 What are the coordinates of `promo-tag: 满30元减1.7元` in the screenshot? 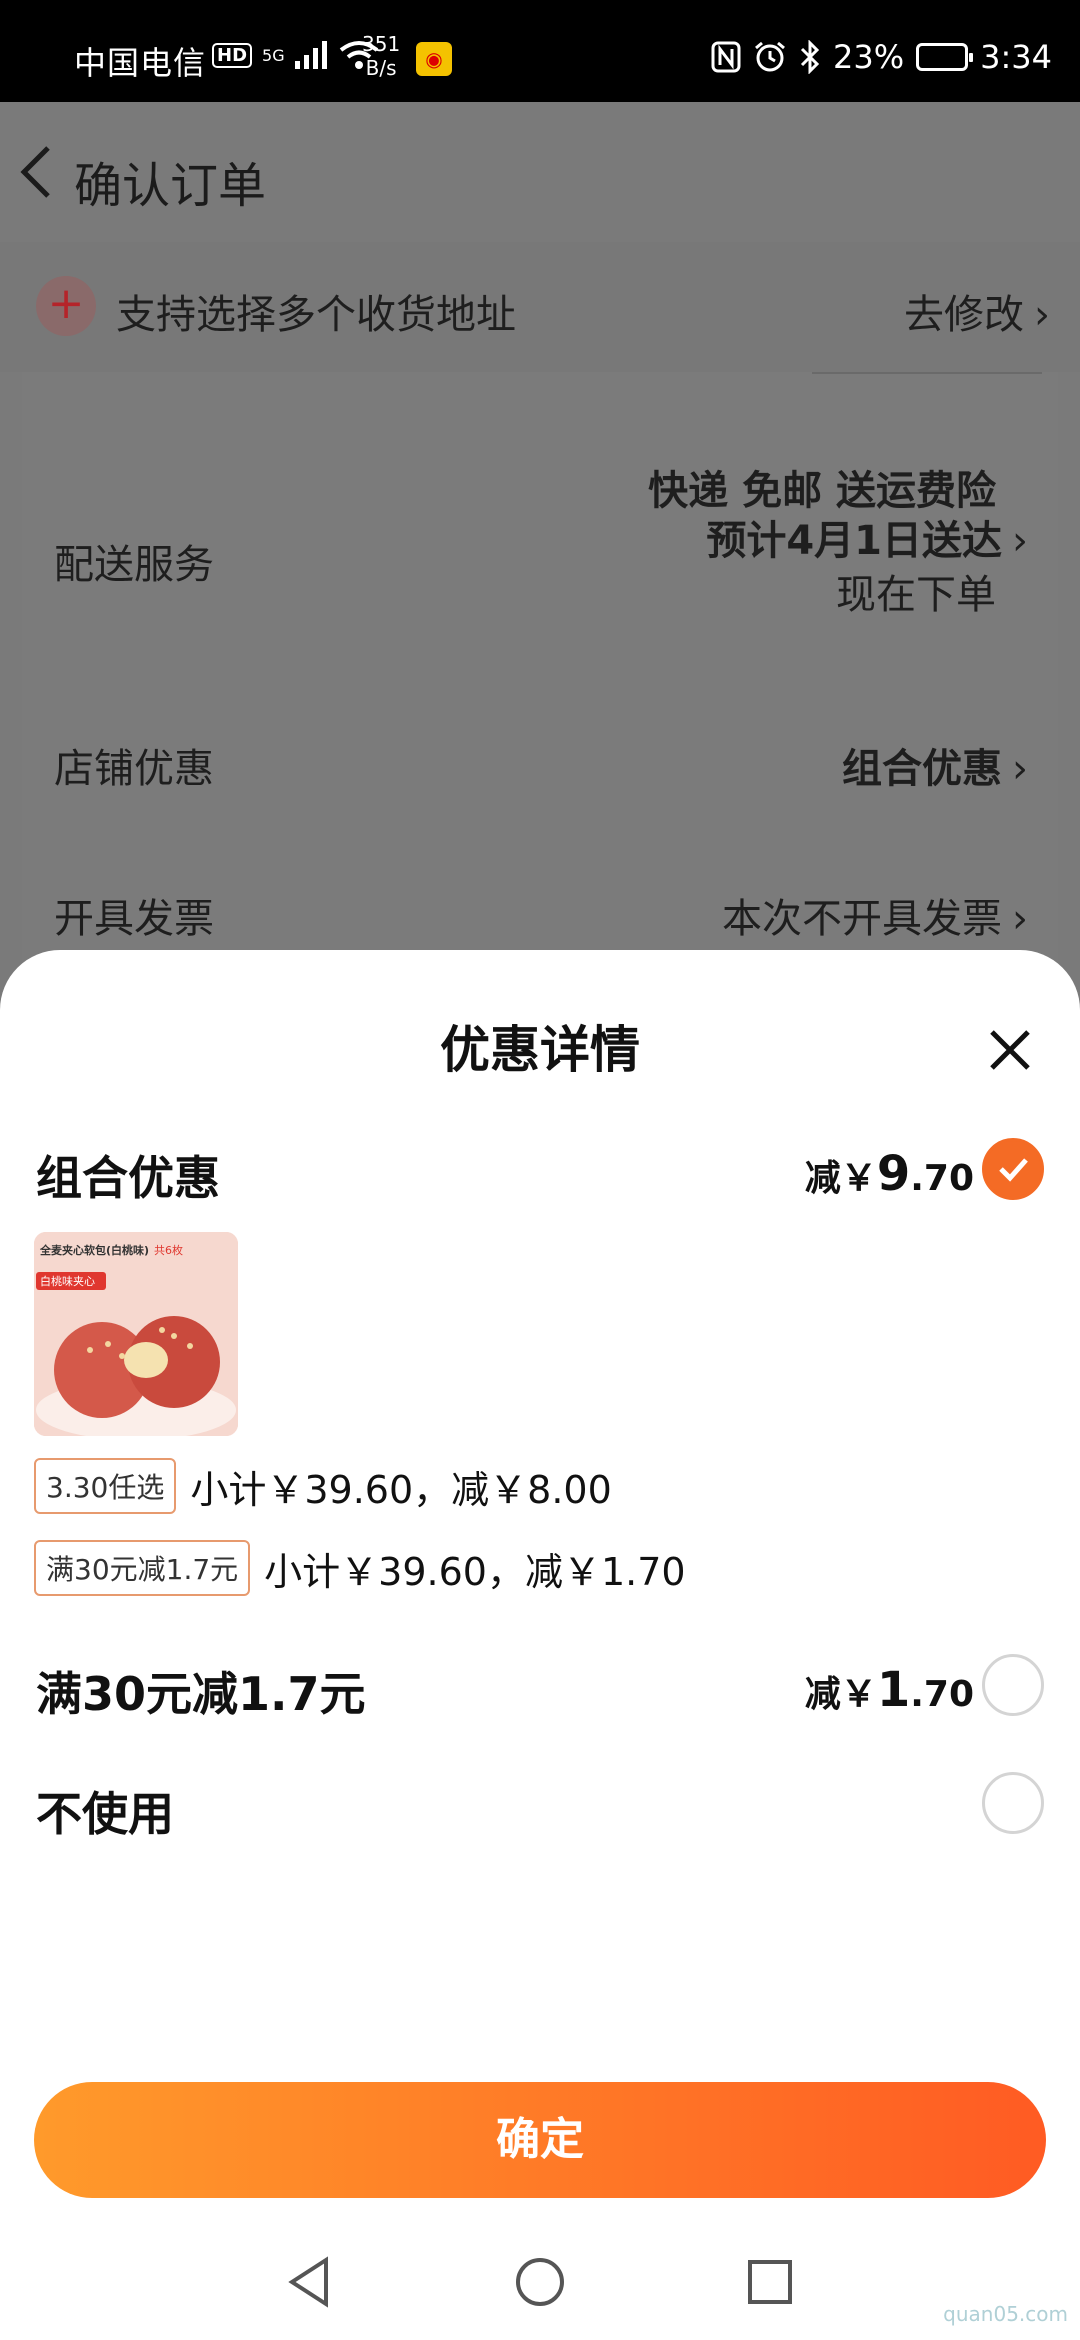 It's located at (142, 1568).